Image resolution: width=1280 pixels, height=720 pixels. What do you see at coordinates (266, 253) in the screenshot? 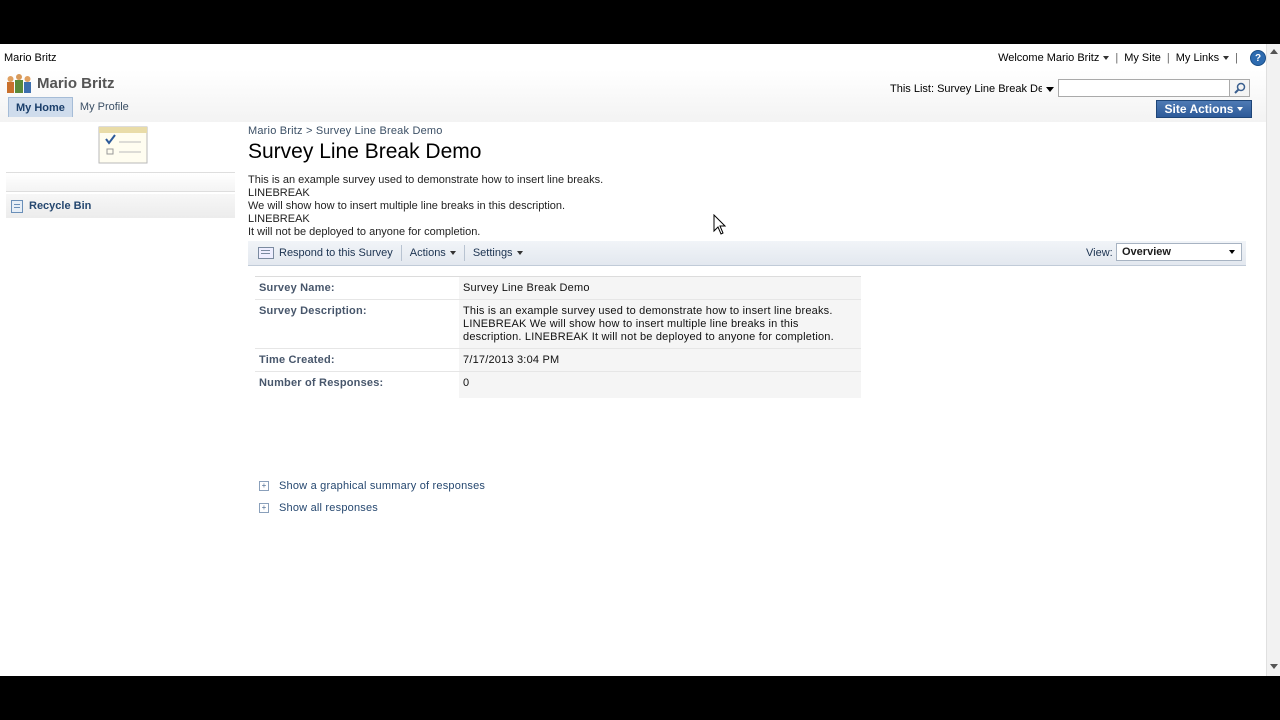
I see `respond-icon` at bounding box center [266, 253].